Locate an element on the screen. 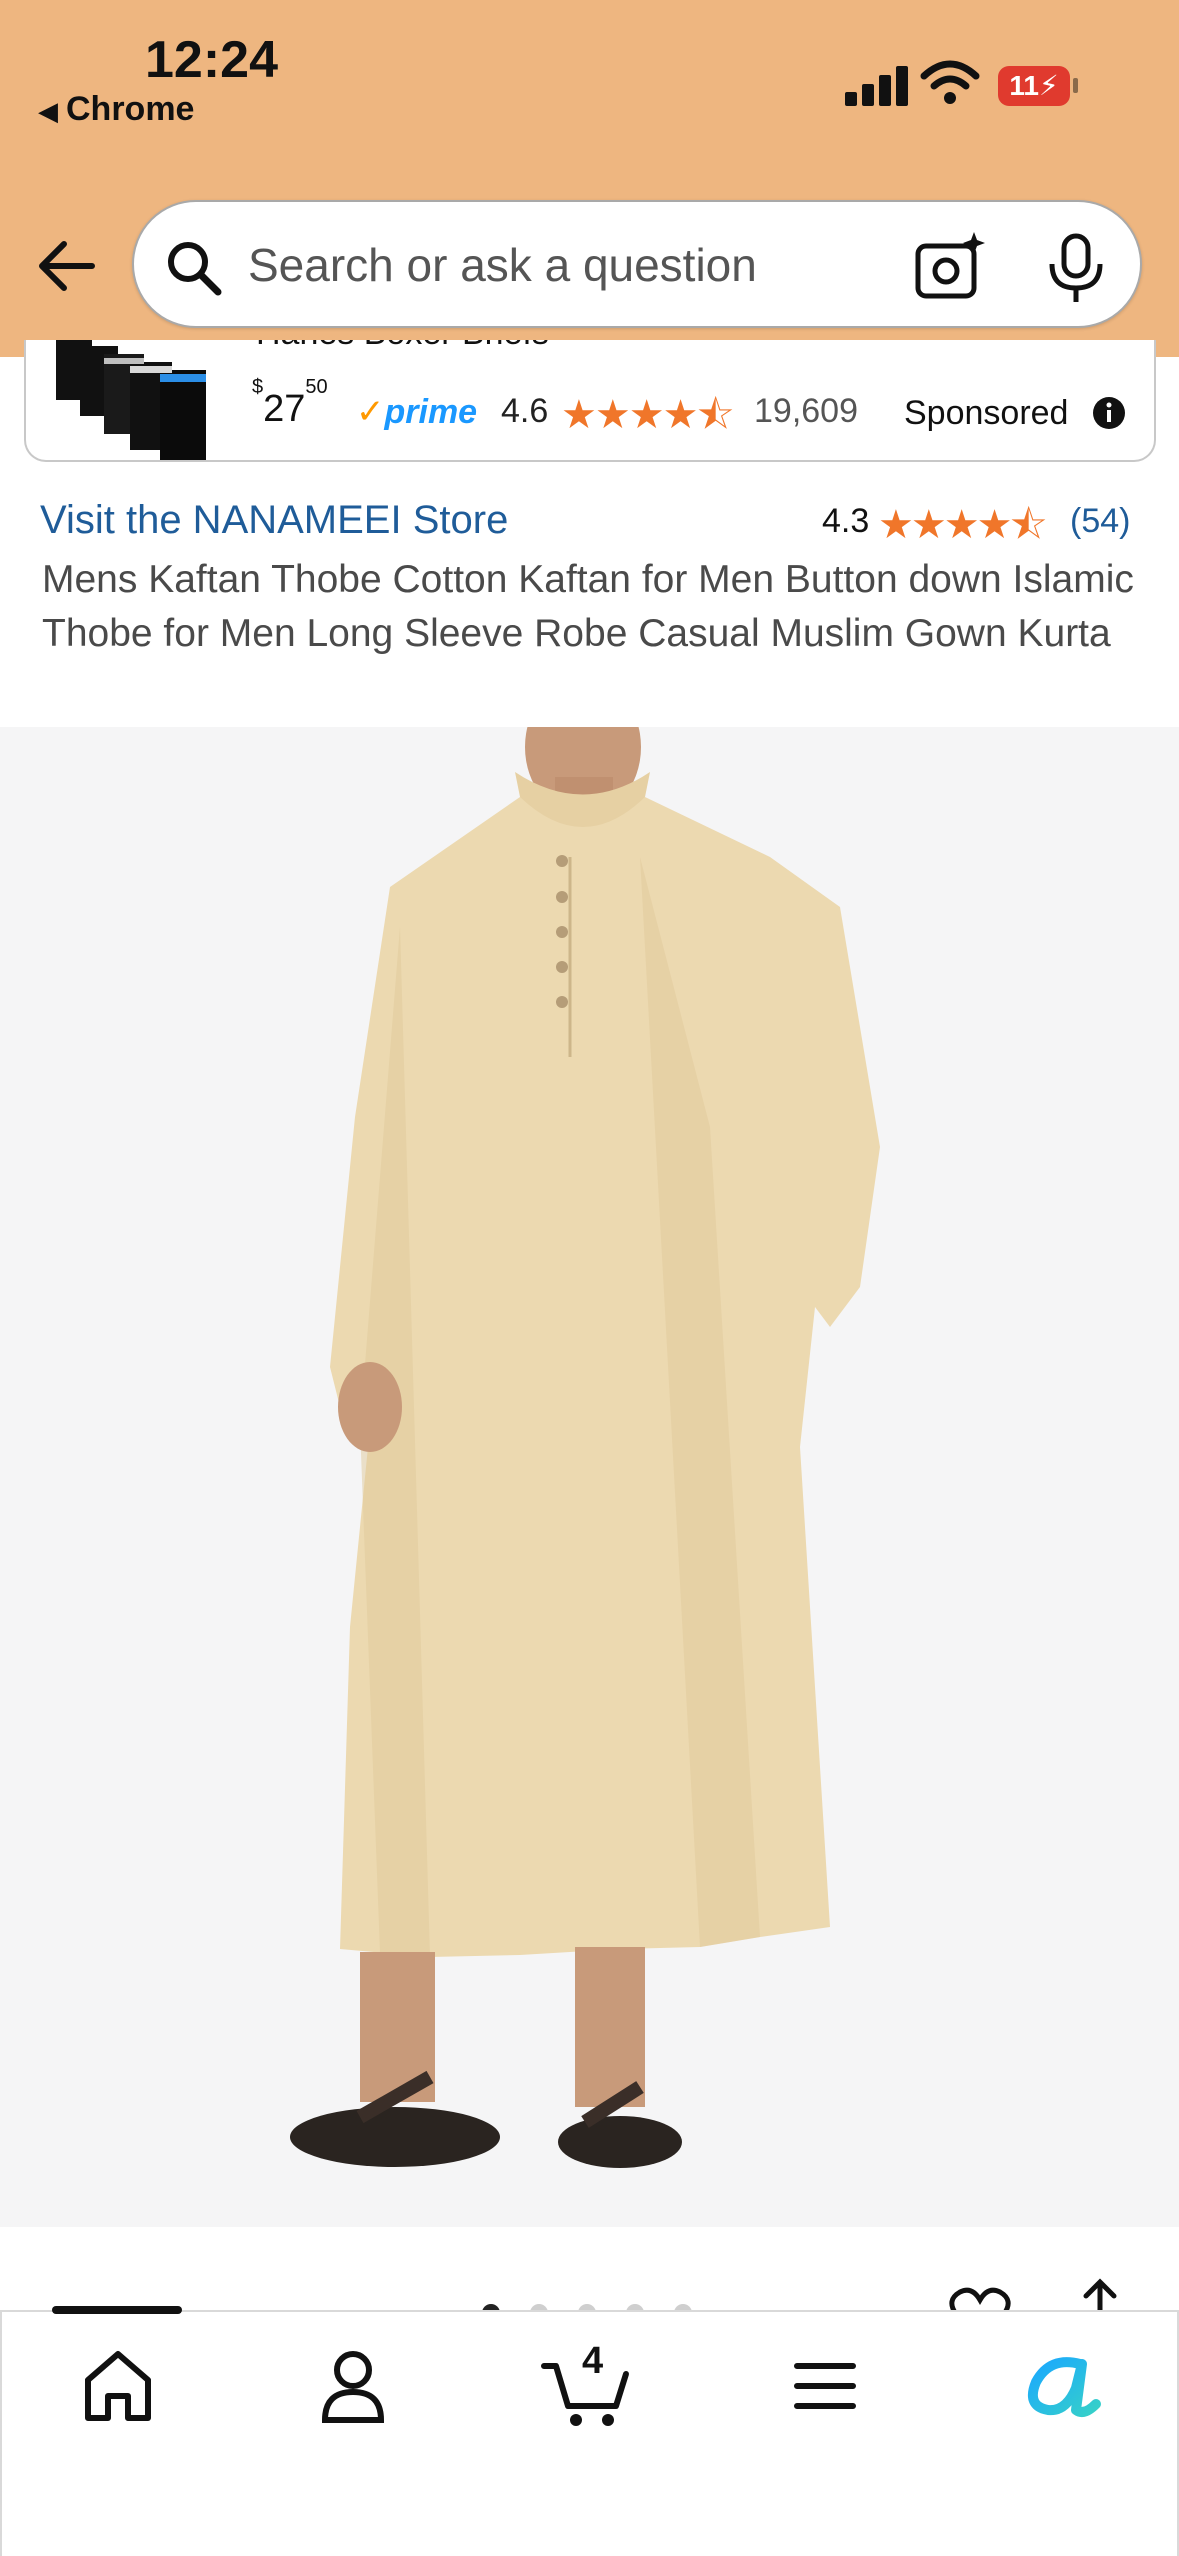 This screenshot has height=2556, width=1179. ad-rating: 4.6 is located at coordinates (525, 411).